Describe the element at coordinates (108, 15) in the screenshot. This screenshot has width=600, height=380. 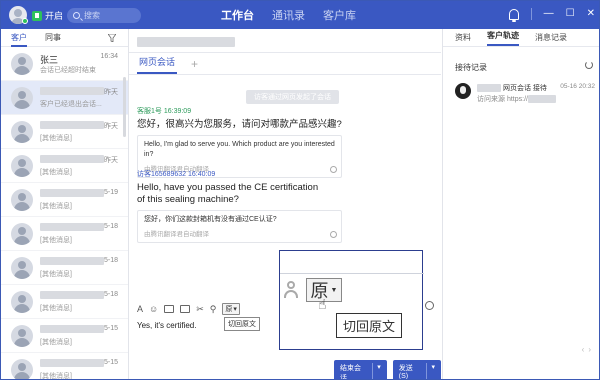
I see `search-input` at that location.